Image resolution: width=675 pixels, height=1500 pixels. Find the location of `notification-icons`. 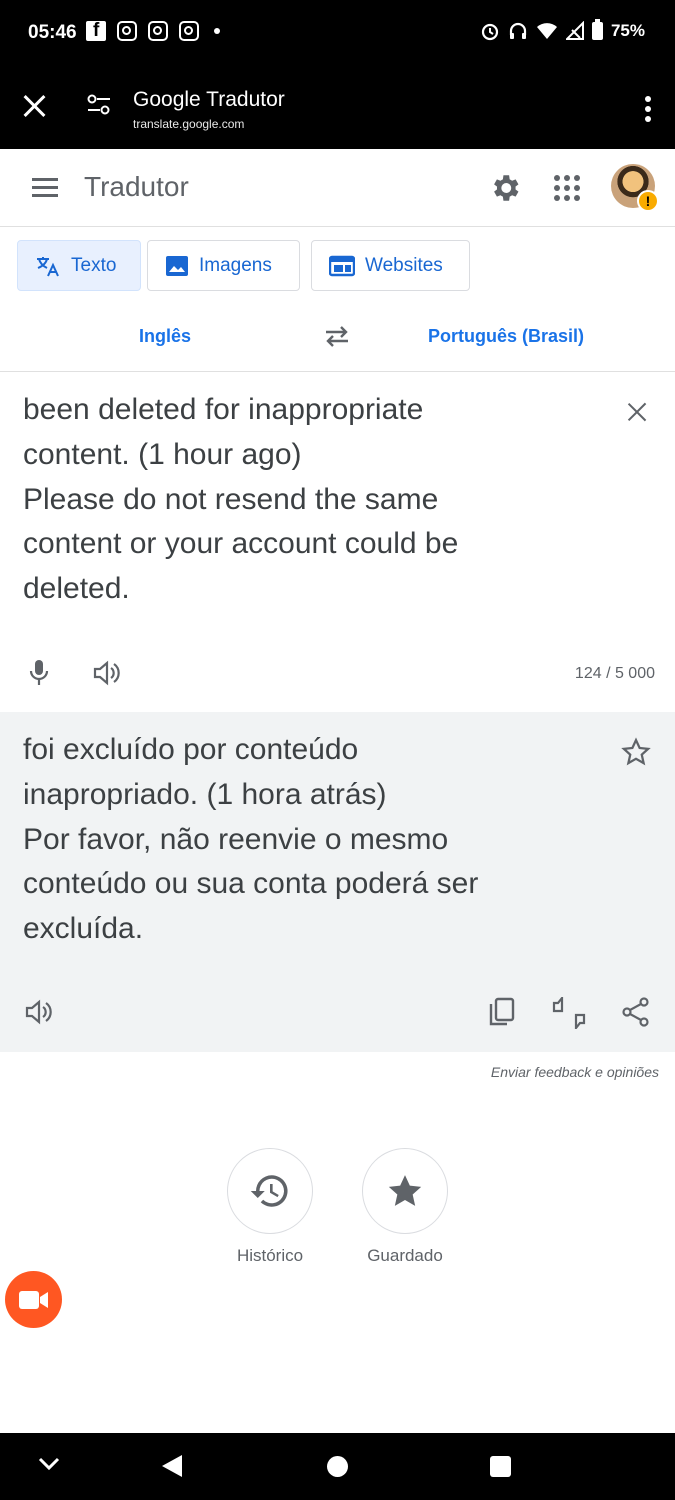

notification-icons is located at coordinates (153, 31).